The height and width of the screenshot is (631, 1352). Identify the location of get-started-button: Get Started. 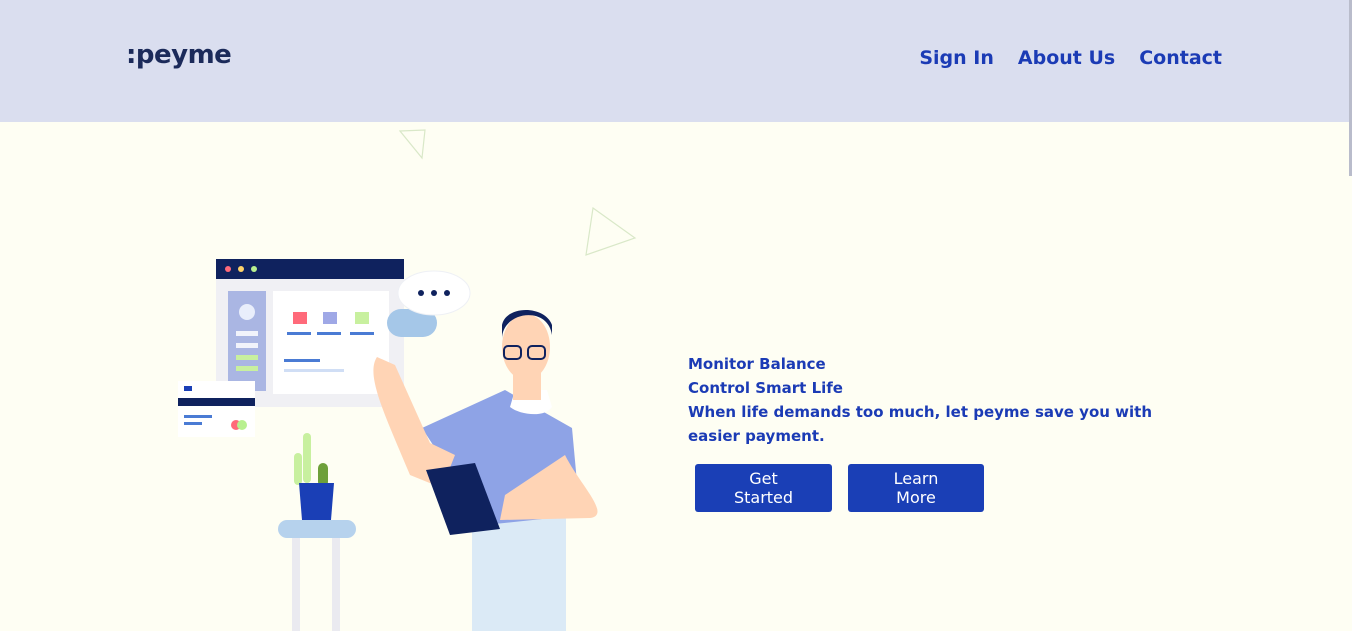
(763, 488).